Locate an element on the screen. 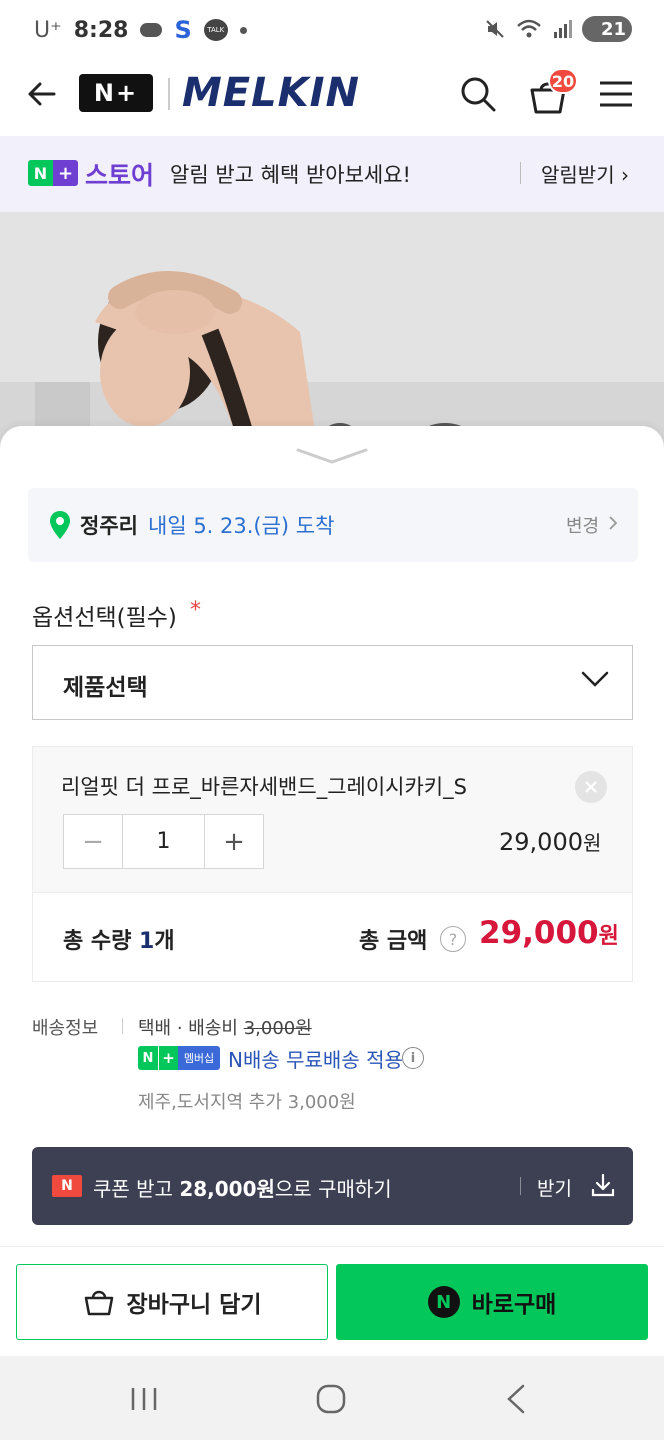 Image resolution: width=664 pixels, height=1440 pixels. alert-subscribe-link: 알림받기 › is located at coordinates (585, 173).